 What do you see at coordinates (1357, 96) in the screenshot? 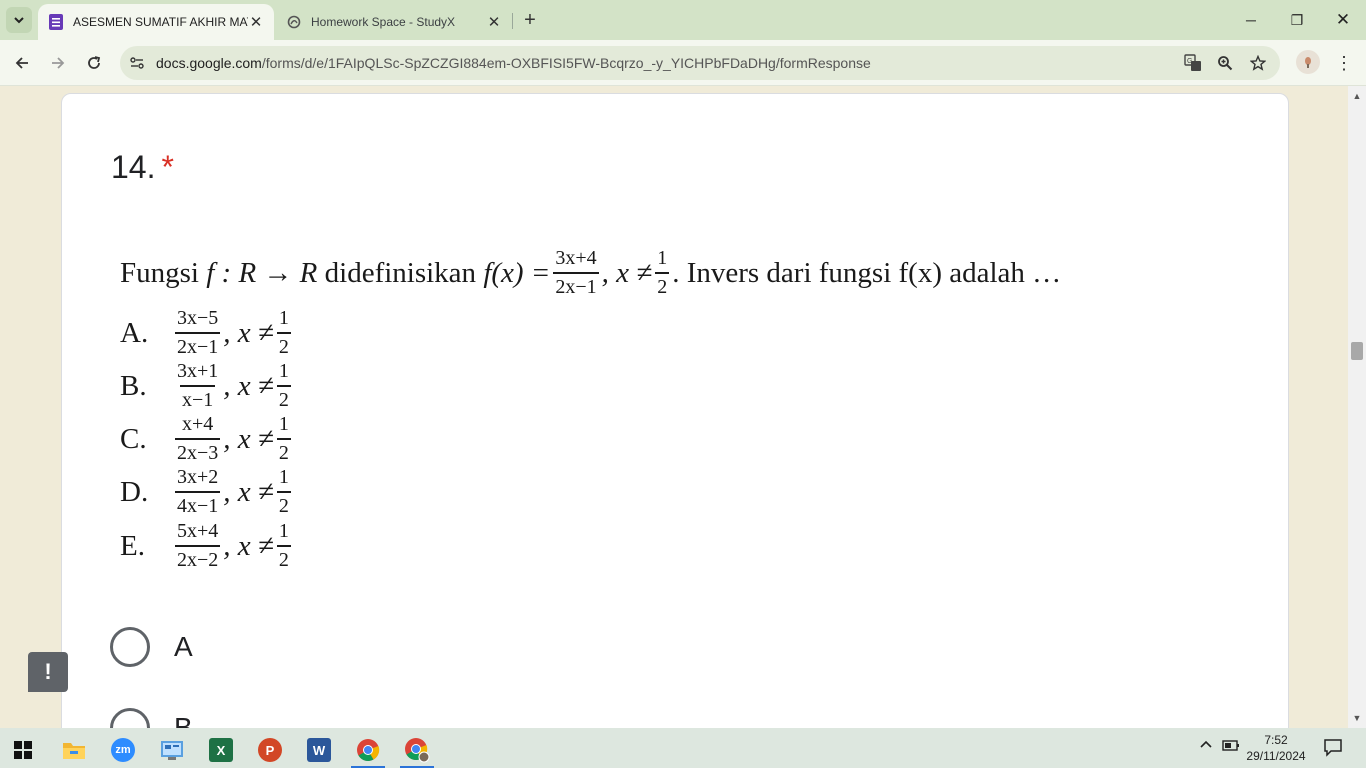
I see `scroll-up-icon: ▲` at bounding box center [1357, 96].